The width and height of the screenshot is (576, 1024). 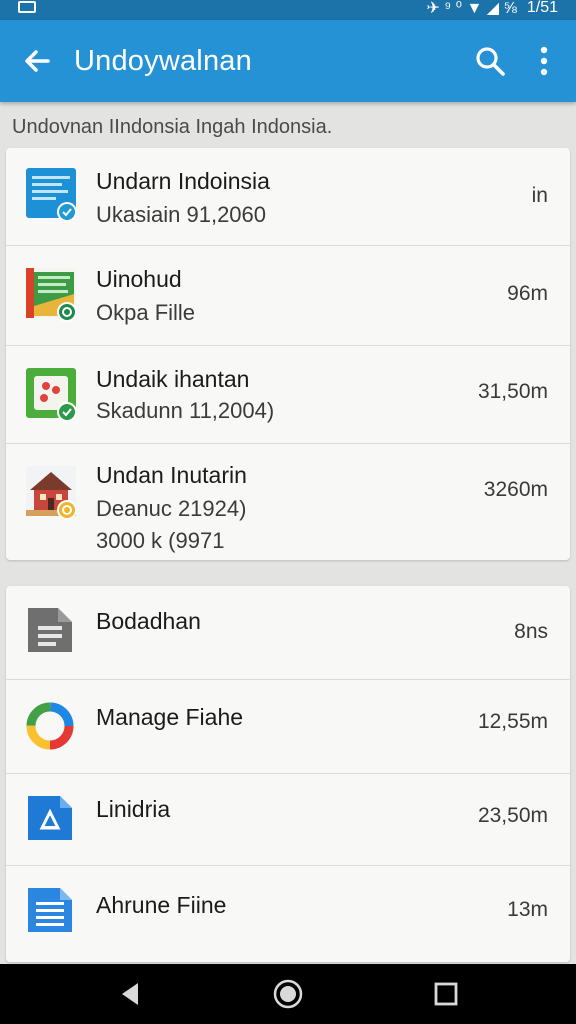 I want to click on more-vert-icon, so click(x=544, y=61).